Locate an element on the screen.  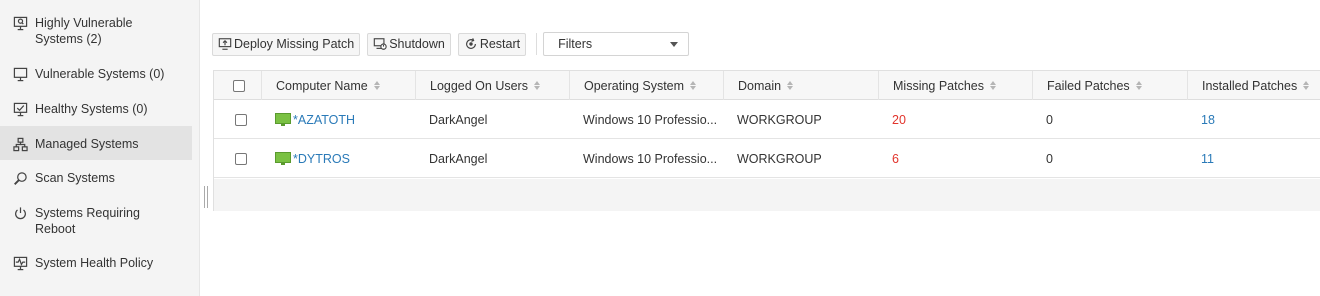
restart-label: Restart is located at coordinates (500, 44).